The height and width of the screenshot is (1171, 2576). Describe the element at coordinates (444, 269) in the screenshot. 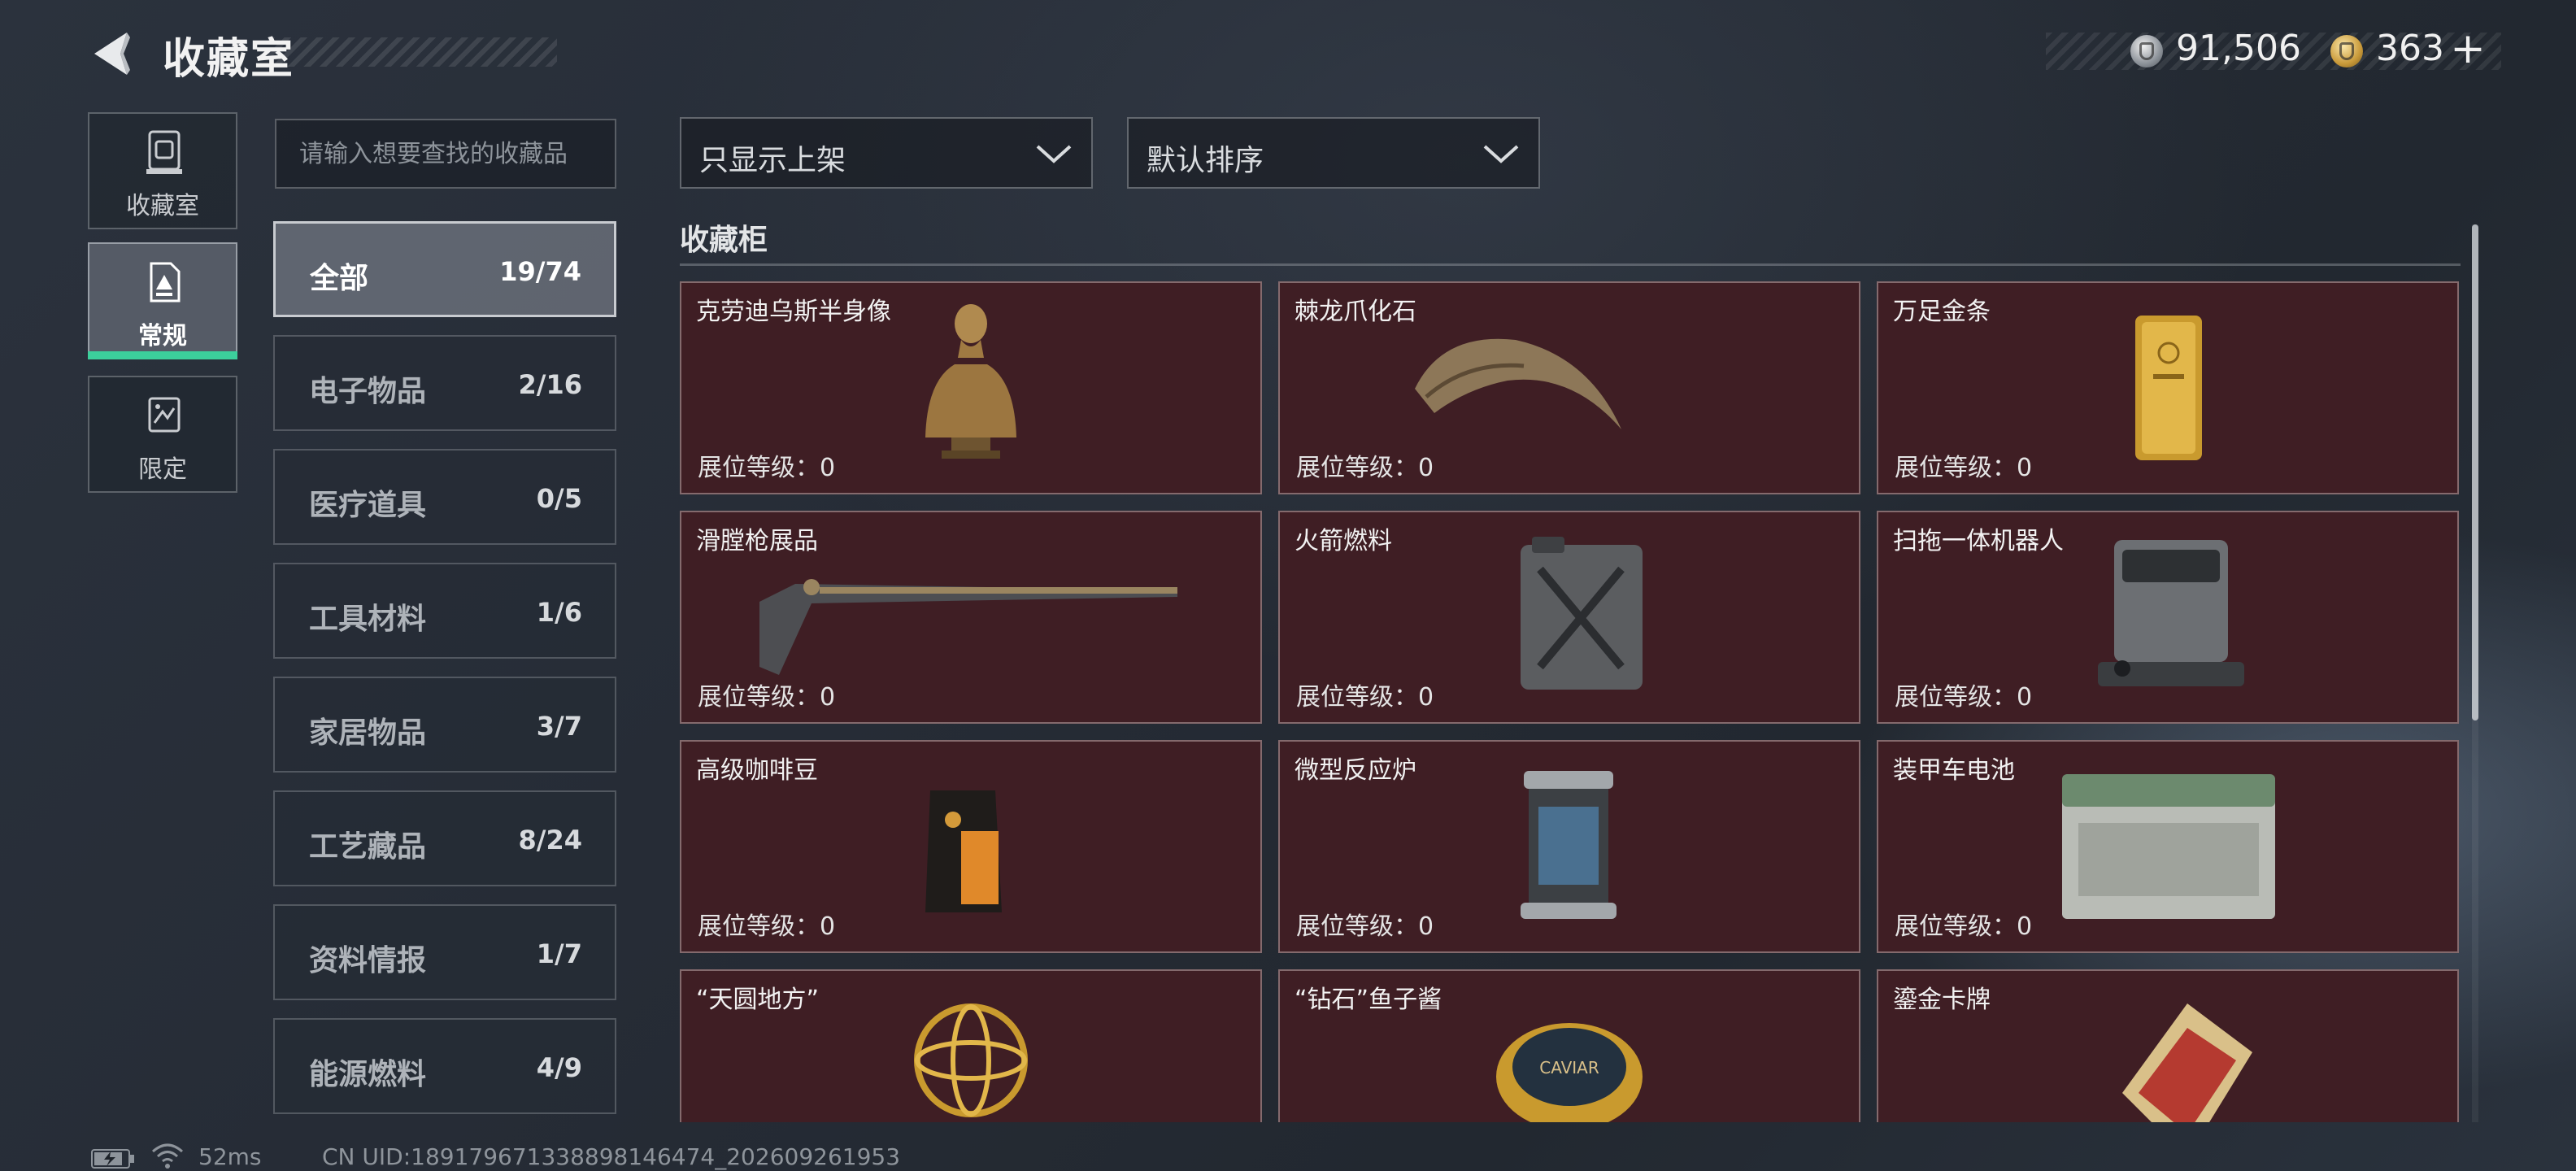

I see `category-item: 全部 19/74` at that location.